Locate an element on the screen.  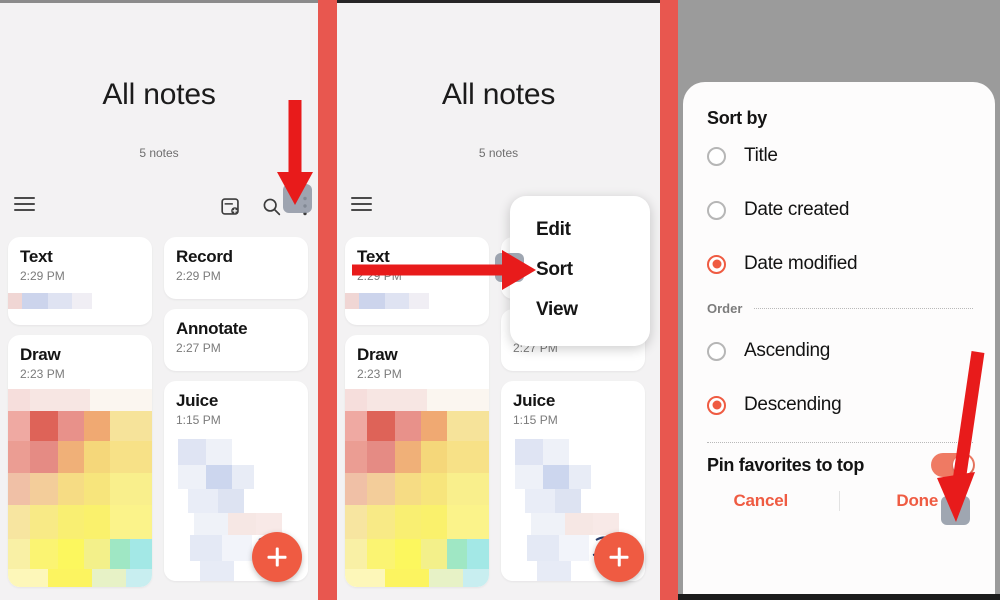
menu-item-sort: Sort is located at coordinates (580, 270).